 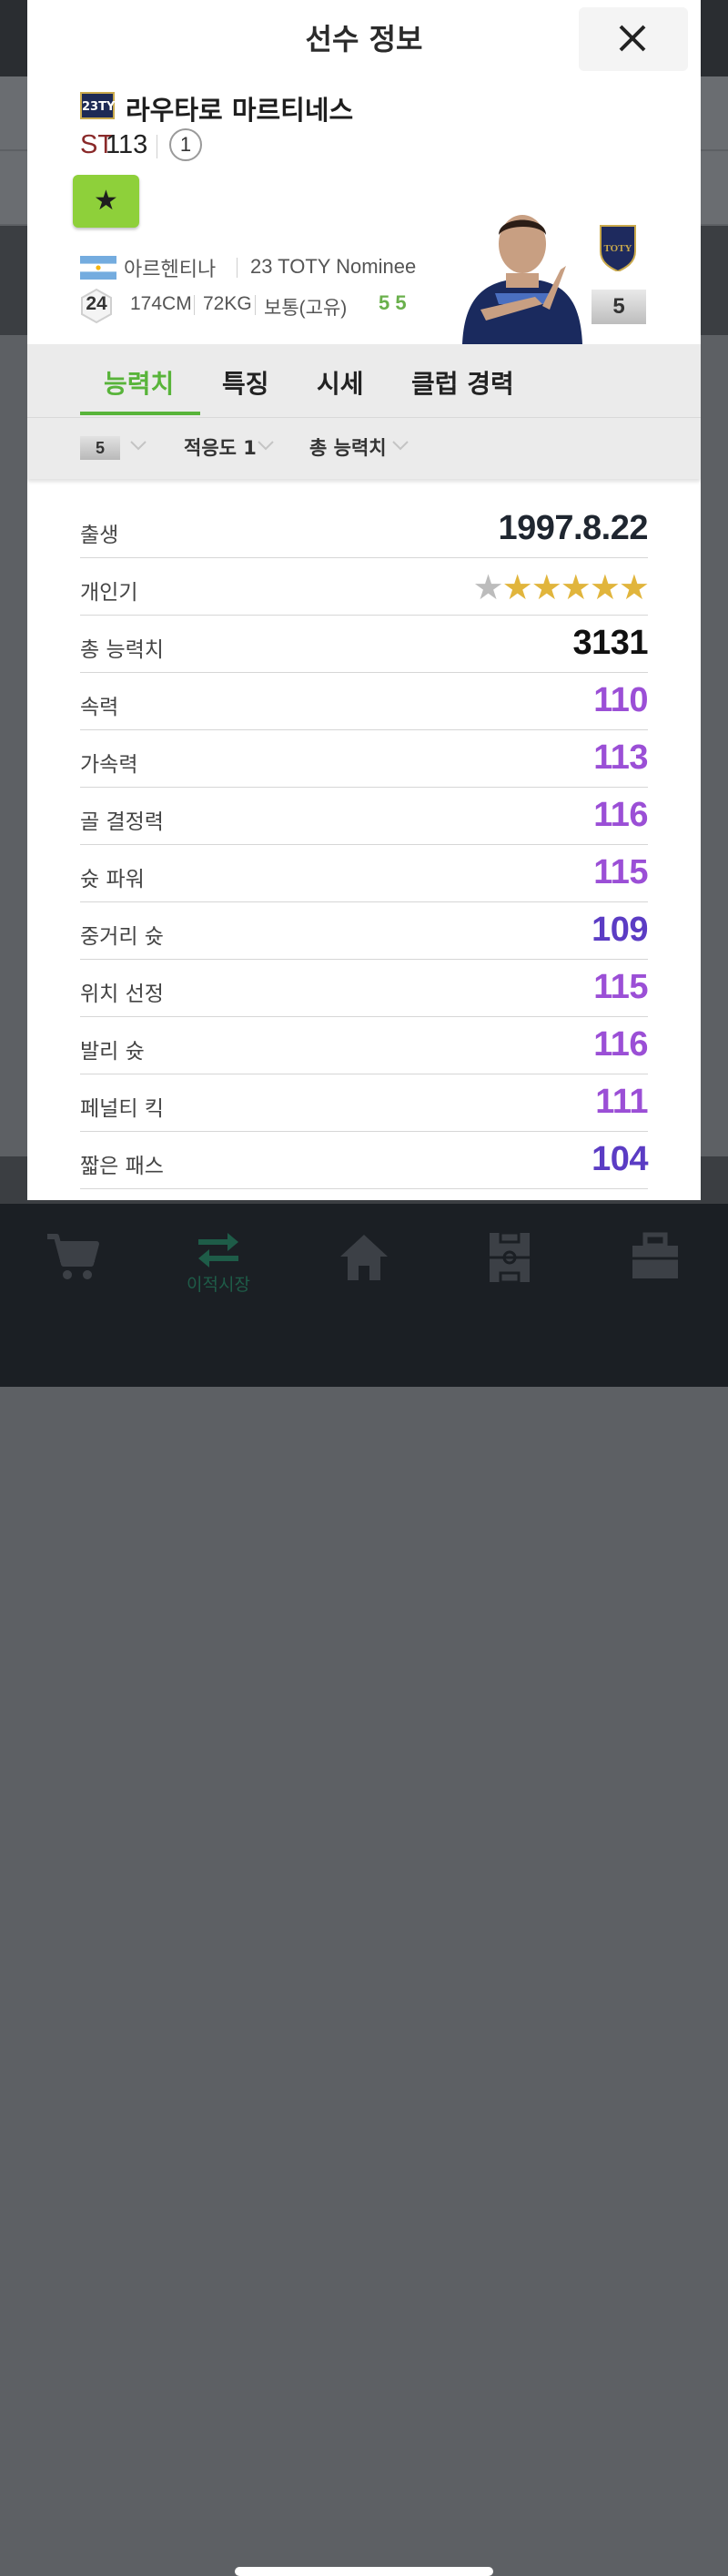 I want to click on home-indicator, so click(x=364, y=2571).